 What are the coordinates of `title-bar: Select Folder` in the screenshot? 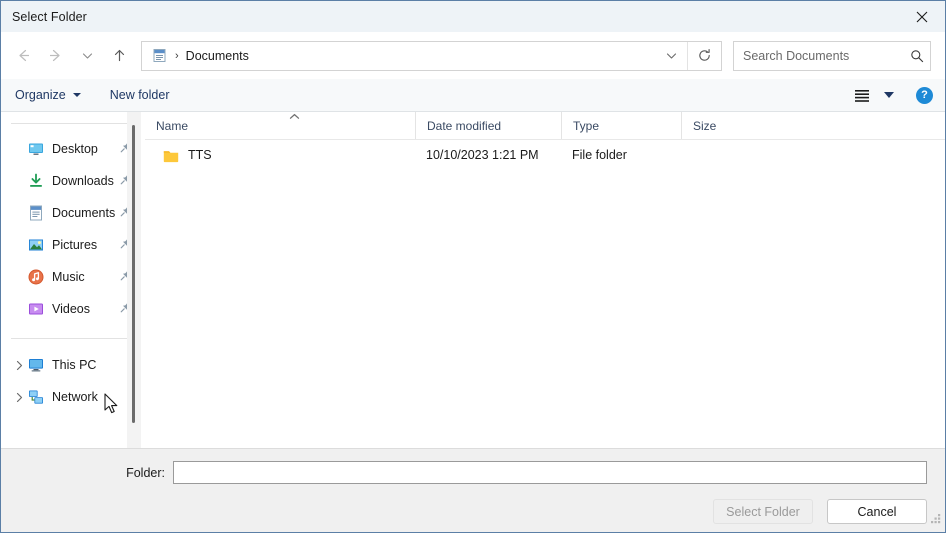 It's located at (473, 16).